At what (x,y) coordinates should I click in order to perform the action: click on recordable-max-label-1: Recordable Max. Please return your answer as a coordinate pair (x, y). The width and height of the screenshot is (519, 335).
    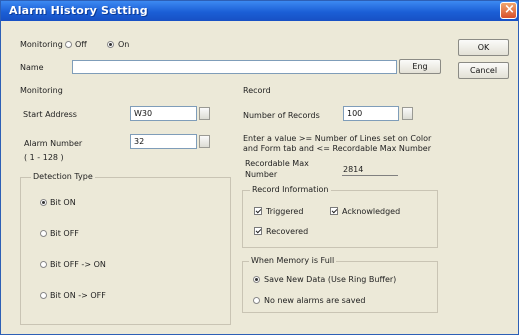
    Looking at the image, I should click on (277, 163).